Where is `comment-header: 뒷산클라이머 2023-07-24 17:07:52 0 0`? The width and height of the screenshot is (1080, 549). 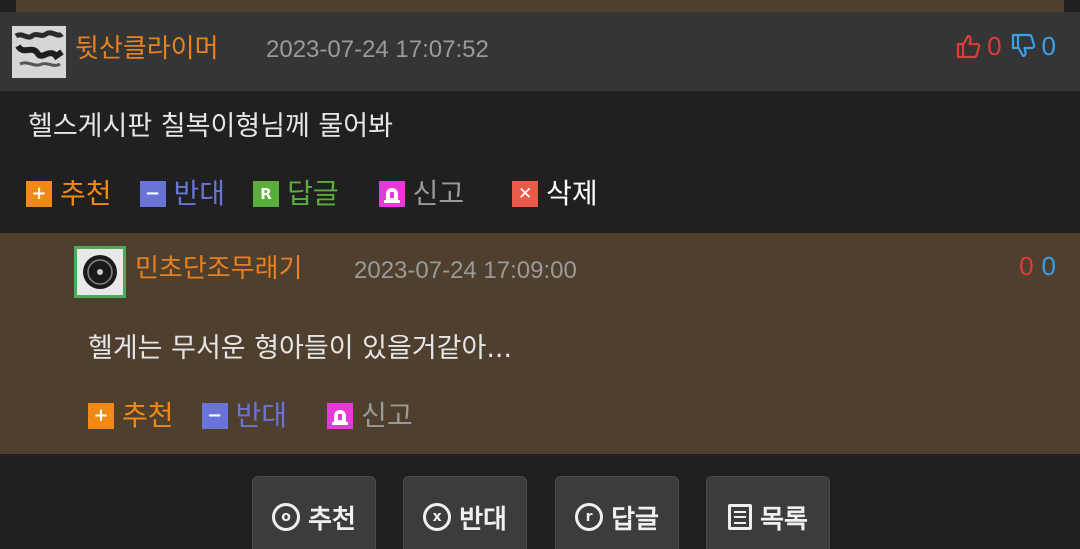 comment-header: 뒷산클라이머 2023-07-24 17:07:52 0 0 is located at coordinates (540, 51).